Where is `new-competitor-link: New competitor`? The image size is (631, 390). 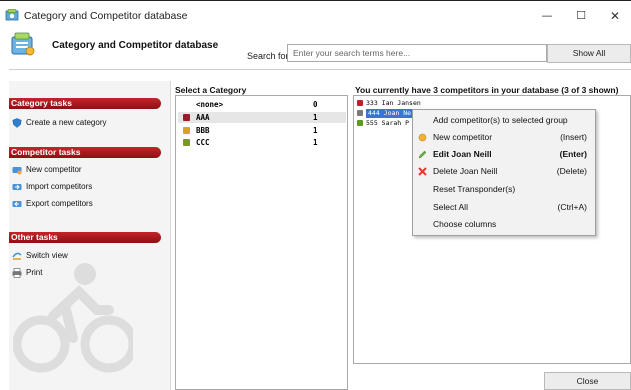
new-competitor-link: New competitor is located at coordinates (47, 169).